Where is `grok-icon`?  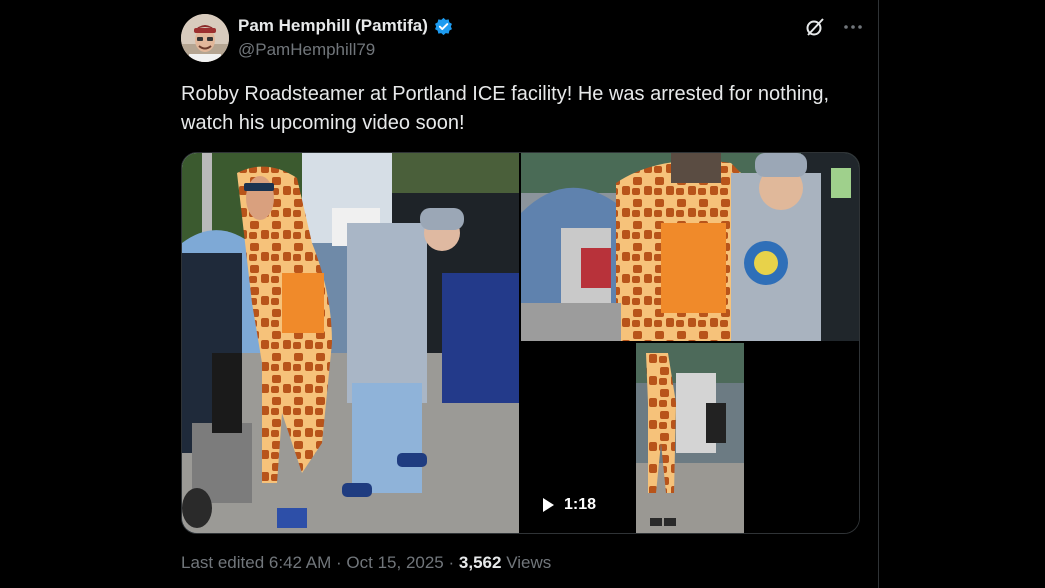
grok-icon is located at coordinates (815, 27).